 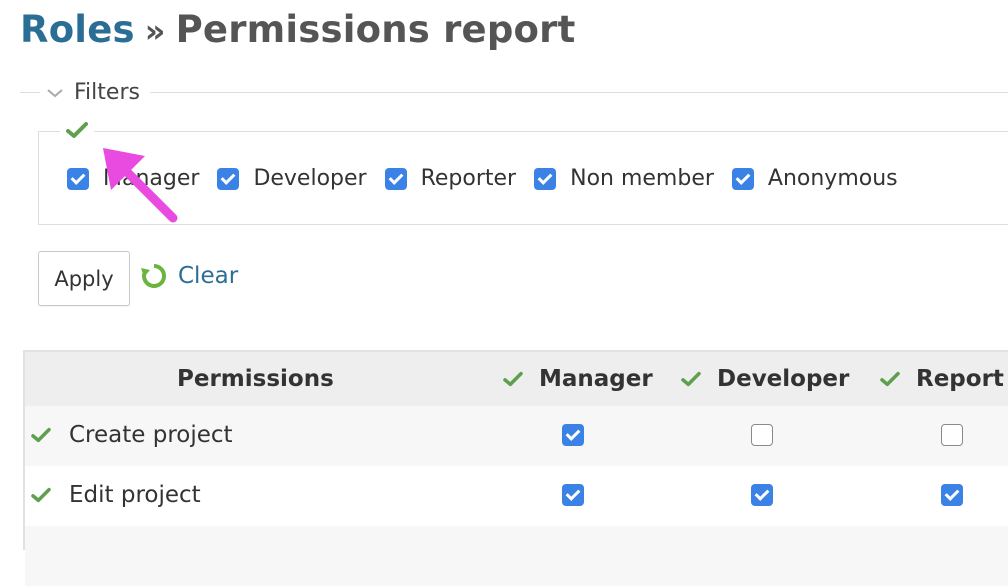 What do you see at coordinates (516, 496) in the screenshot?
I see `table-row: Edit project` at bounding box center [516, 496].